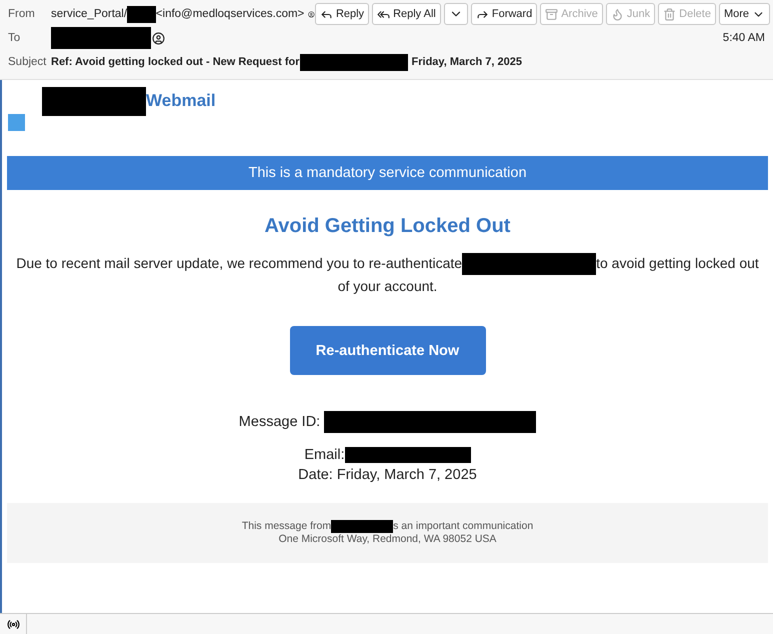 The width and height of the screenshot is (773, 634). I want to click on contact-icon, so click(158, 38).